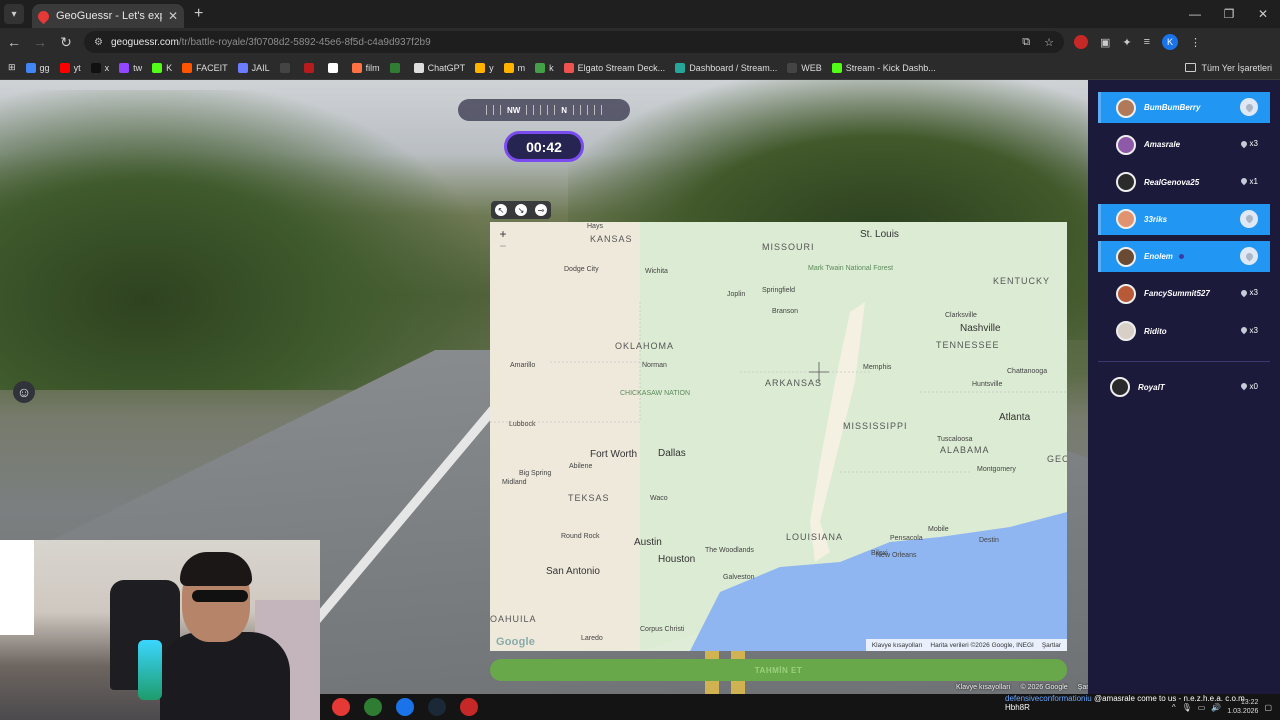 The height and width of the screenshot is (720, 1280). What do you see at coordinates (98, 42) in the screenshot?
I see `site-info-icon: ⚙` at bounding box center [98, 42].